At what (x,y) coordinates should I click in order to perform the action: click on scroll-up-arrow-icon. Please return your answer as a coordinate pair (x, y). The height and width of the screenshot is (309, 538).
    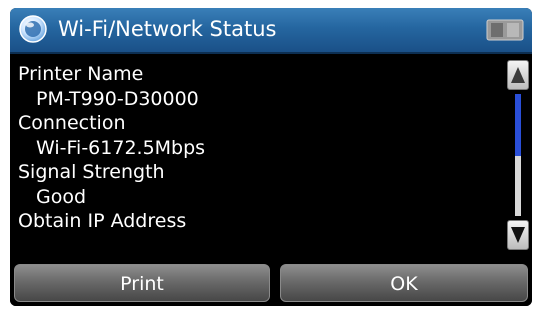
    Looking at the image, I should click on (518, 75).